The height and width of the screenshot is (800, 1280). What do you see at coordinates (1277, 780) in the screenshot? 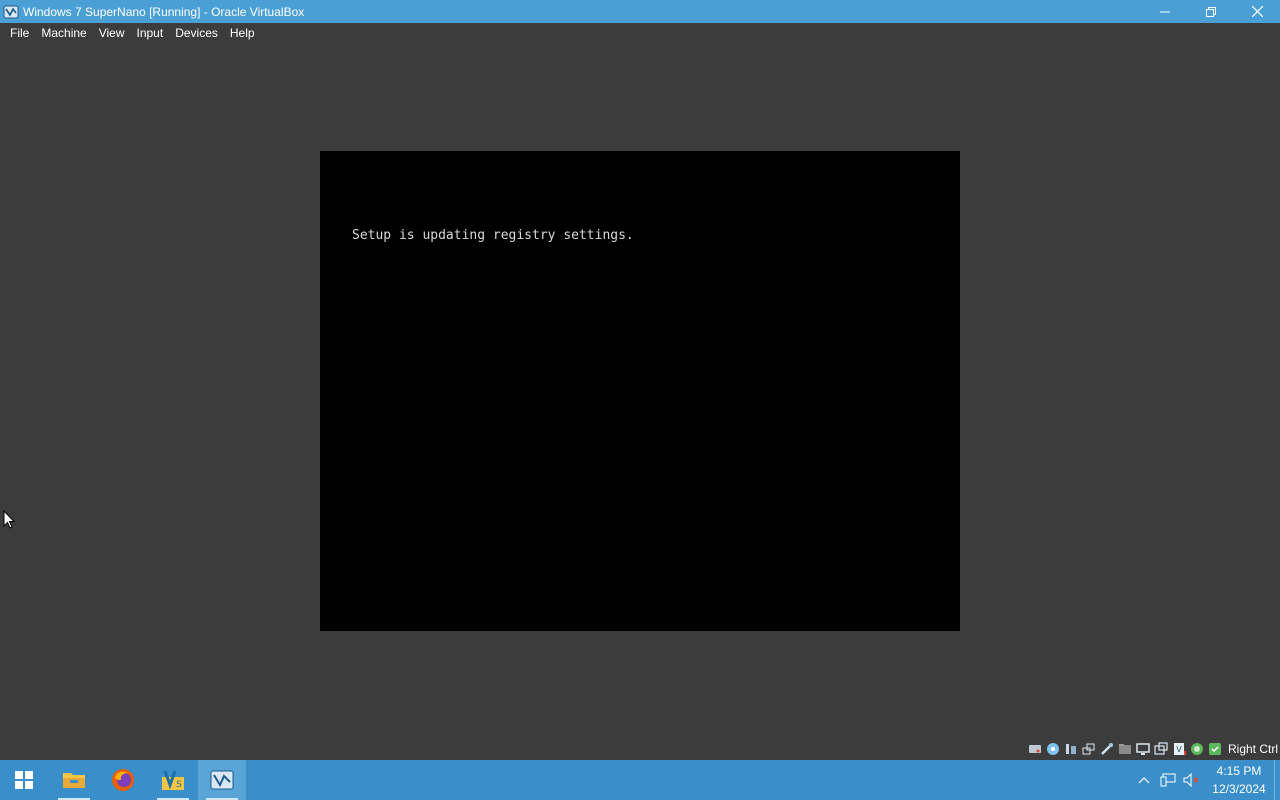
I see `show-desktop-button` at bounding box center [1277, 780].